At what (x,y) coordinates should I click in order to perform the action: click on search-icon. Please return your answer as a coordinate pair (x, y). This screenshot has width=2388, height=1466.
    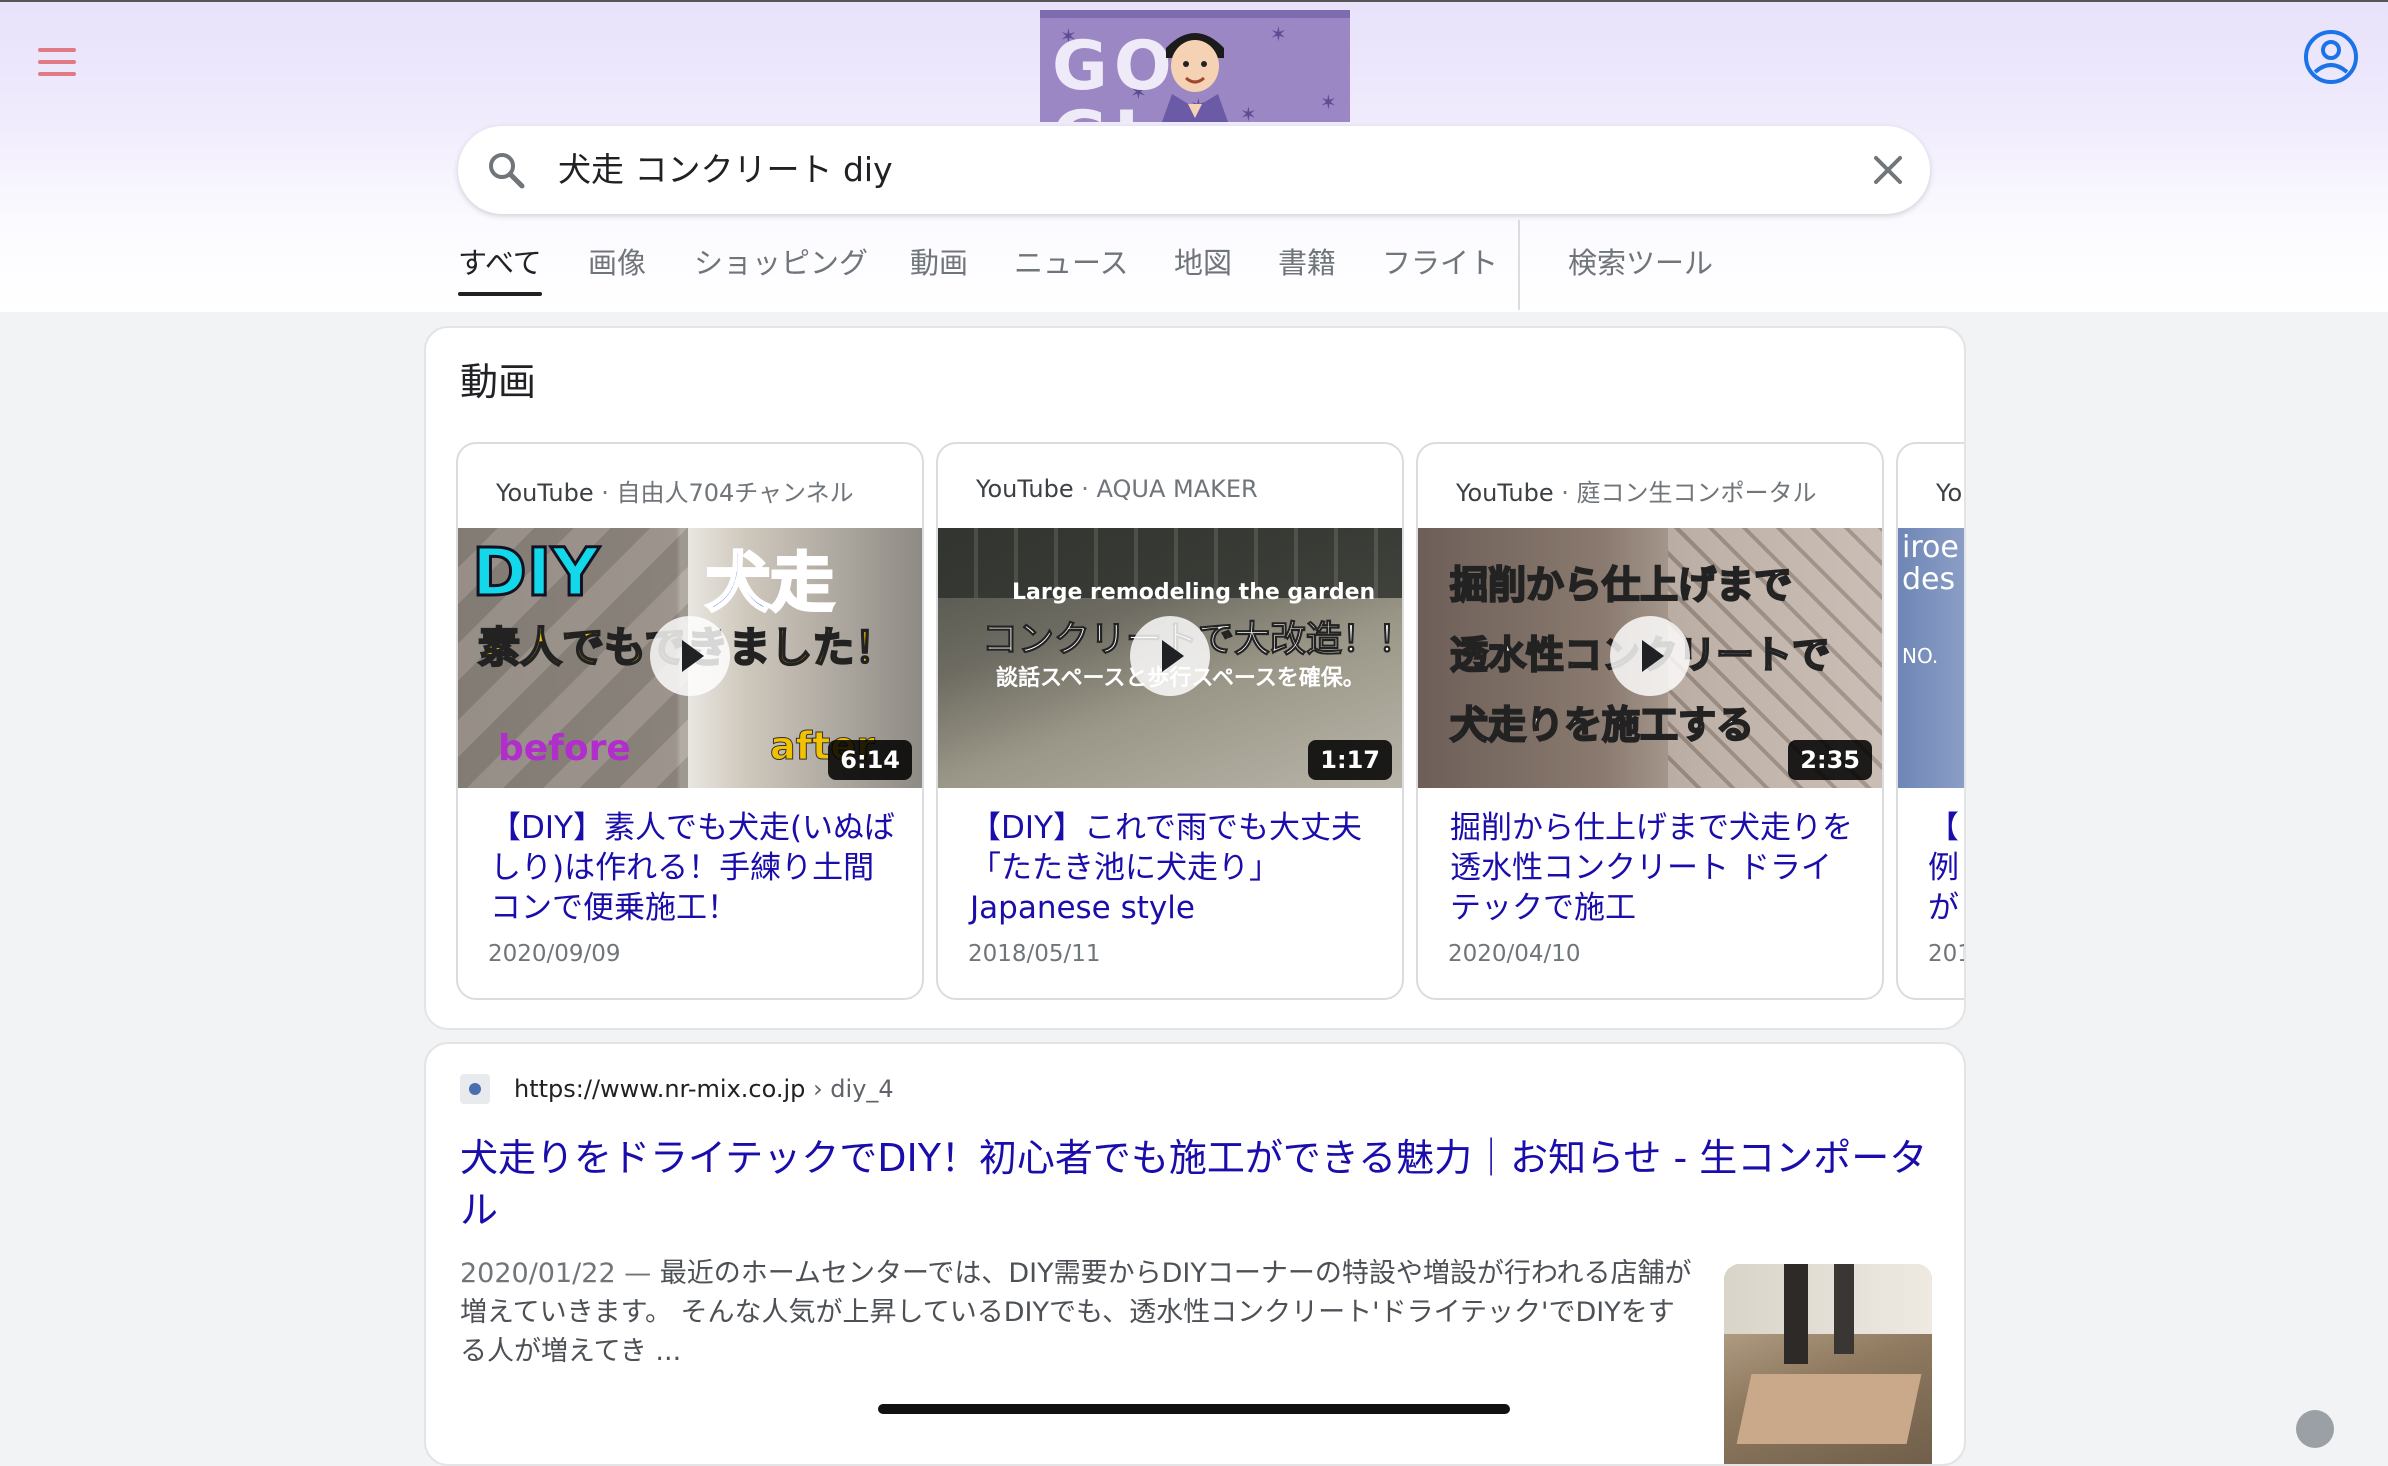
    Looking at the image, I should click on (506, 170).